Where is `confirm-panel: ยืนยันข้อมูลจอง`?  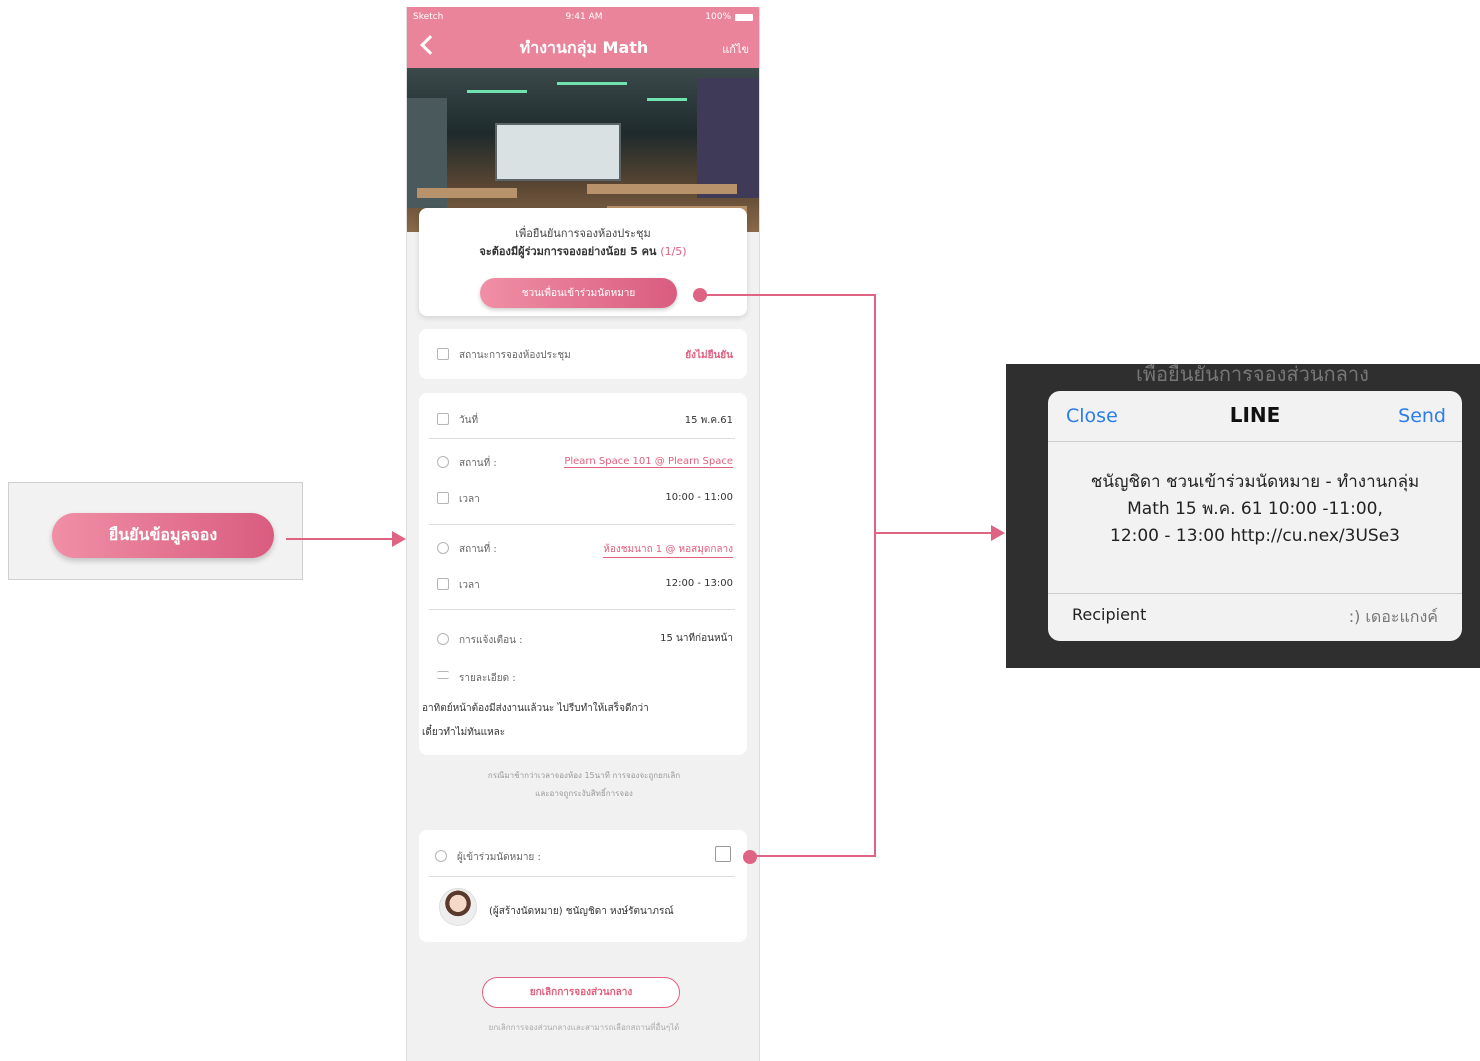 confirm-panel: ยืนยันข้อมูลจอง is located at coordinates (155, 531).